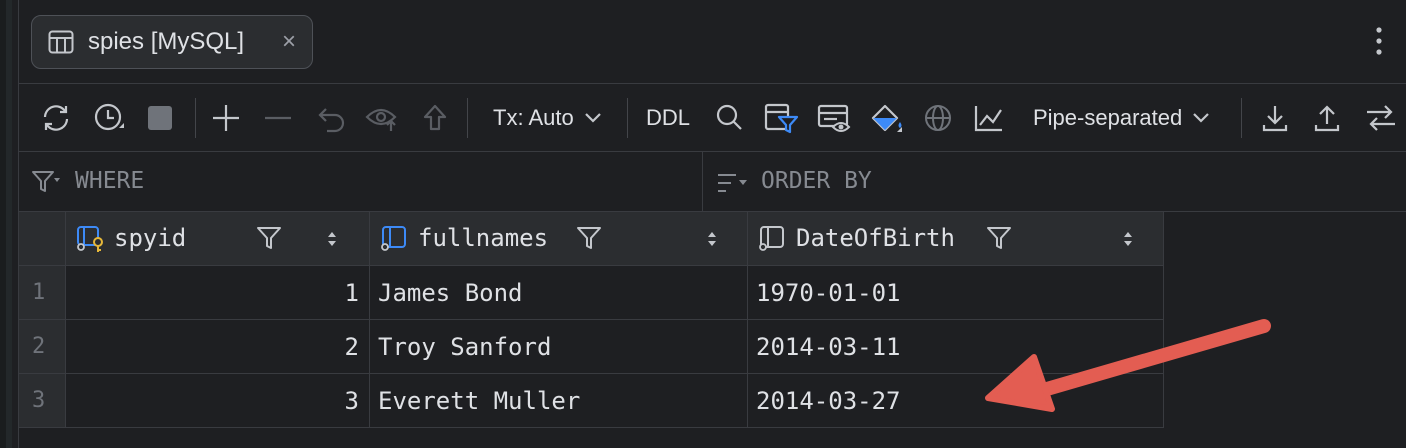 This screenshot has height=448, width=1406. I want to click on cell-value: 1, so click(351, 293).